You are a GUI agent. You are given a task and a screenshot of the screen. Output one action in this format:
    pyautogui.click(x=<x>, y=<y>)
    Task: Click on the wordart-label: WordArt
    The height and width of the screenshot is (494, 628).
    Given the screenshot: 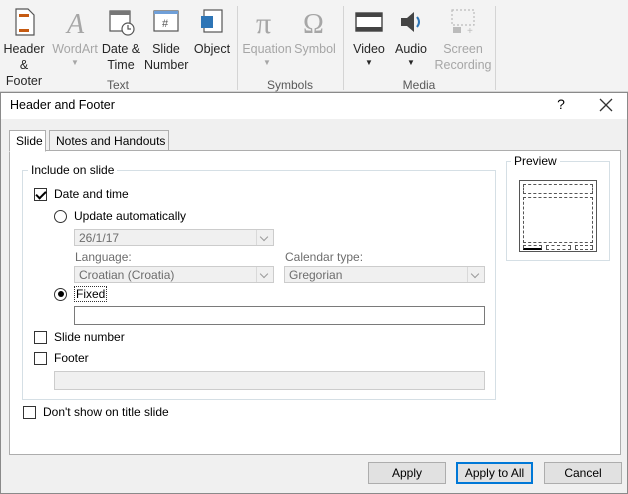 What is the action you would take?
    pyautogui.click(x=75, y=49)
    